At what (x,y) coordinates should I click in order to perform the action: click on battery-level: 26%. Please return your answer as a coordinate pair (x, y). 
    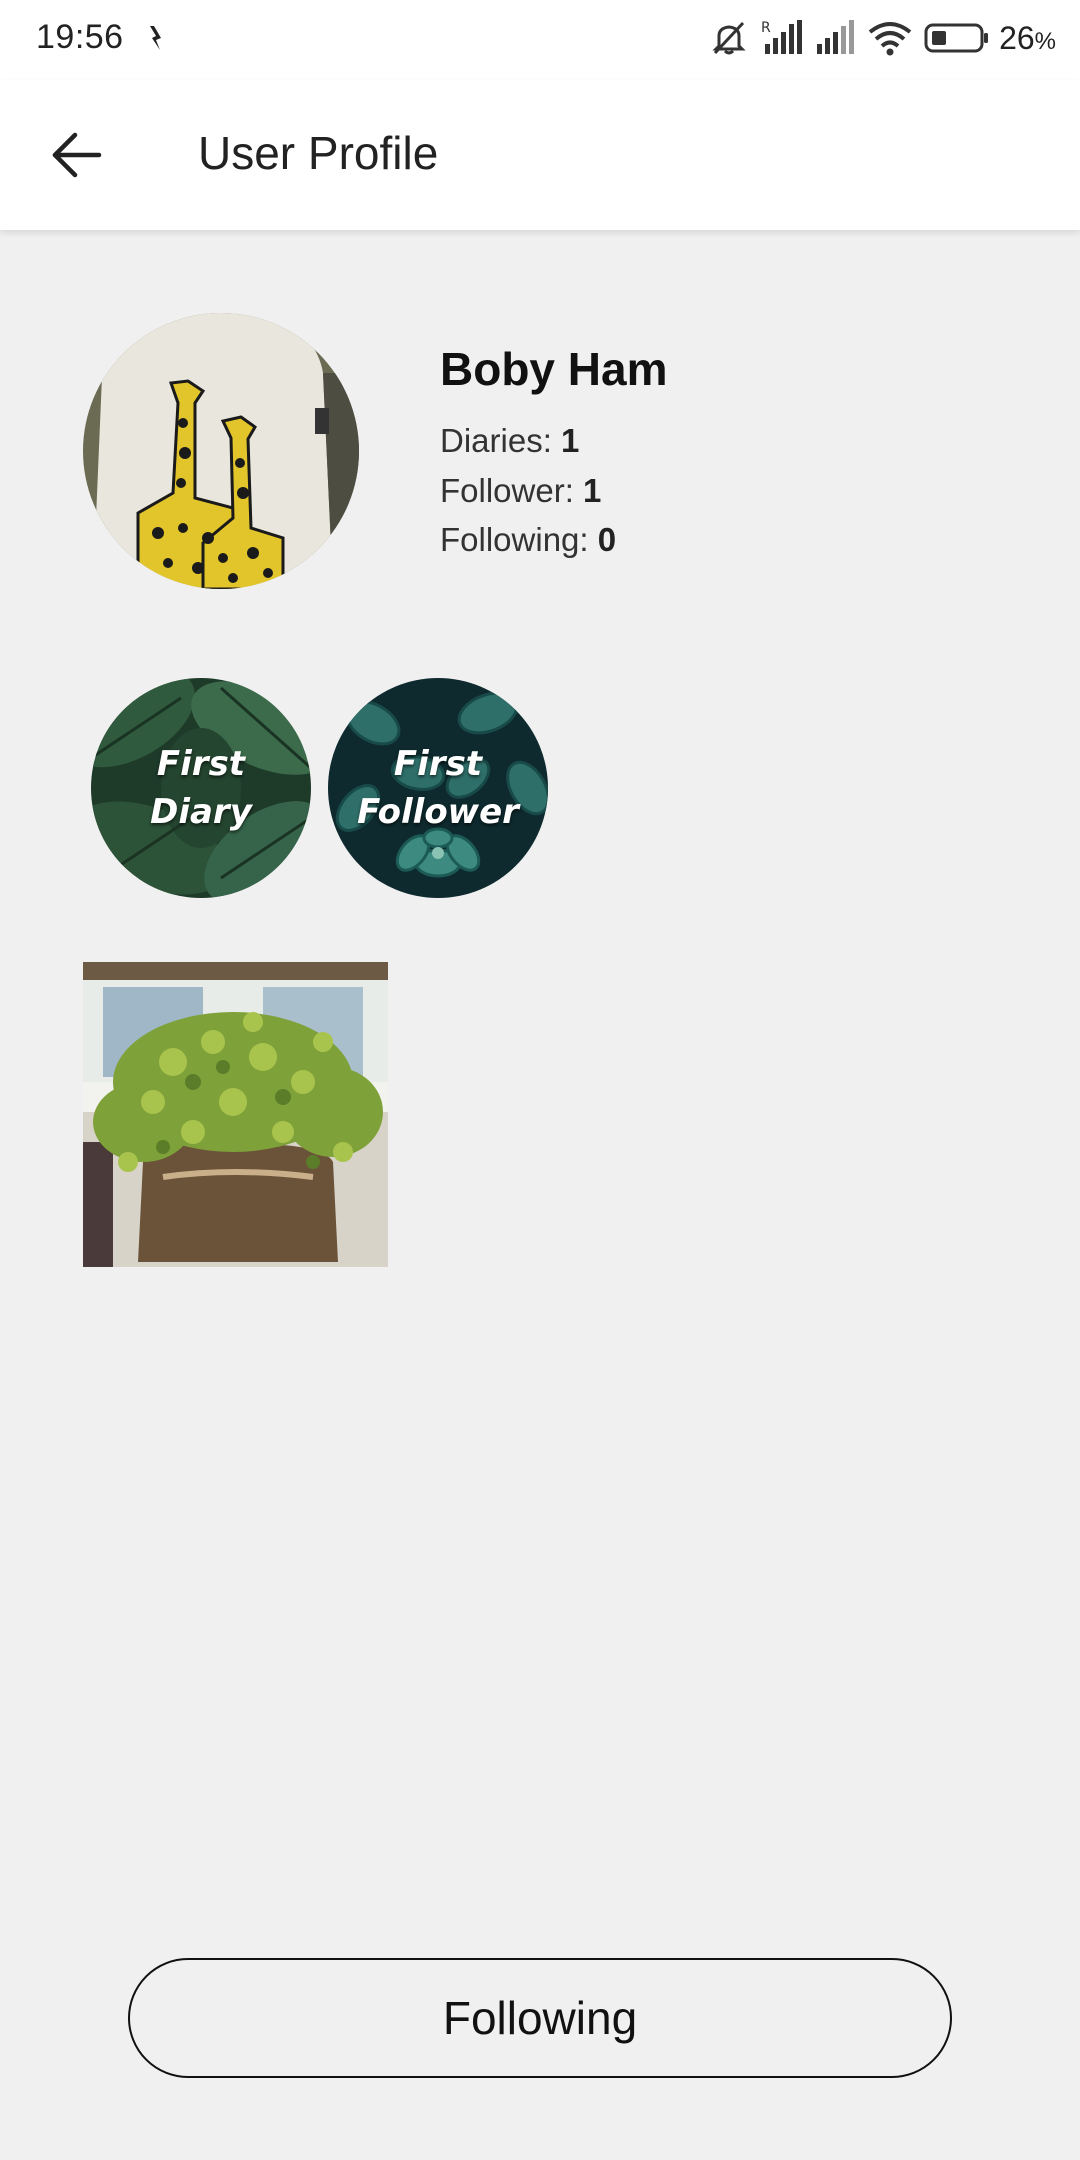
    Looking at the image, I should click on (1027, 37).